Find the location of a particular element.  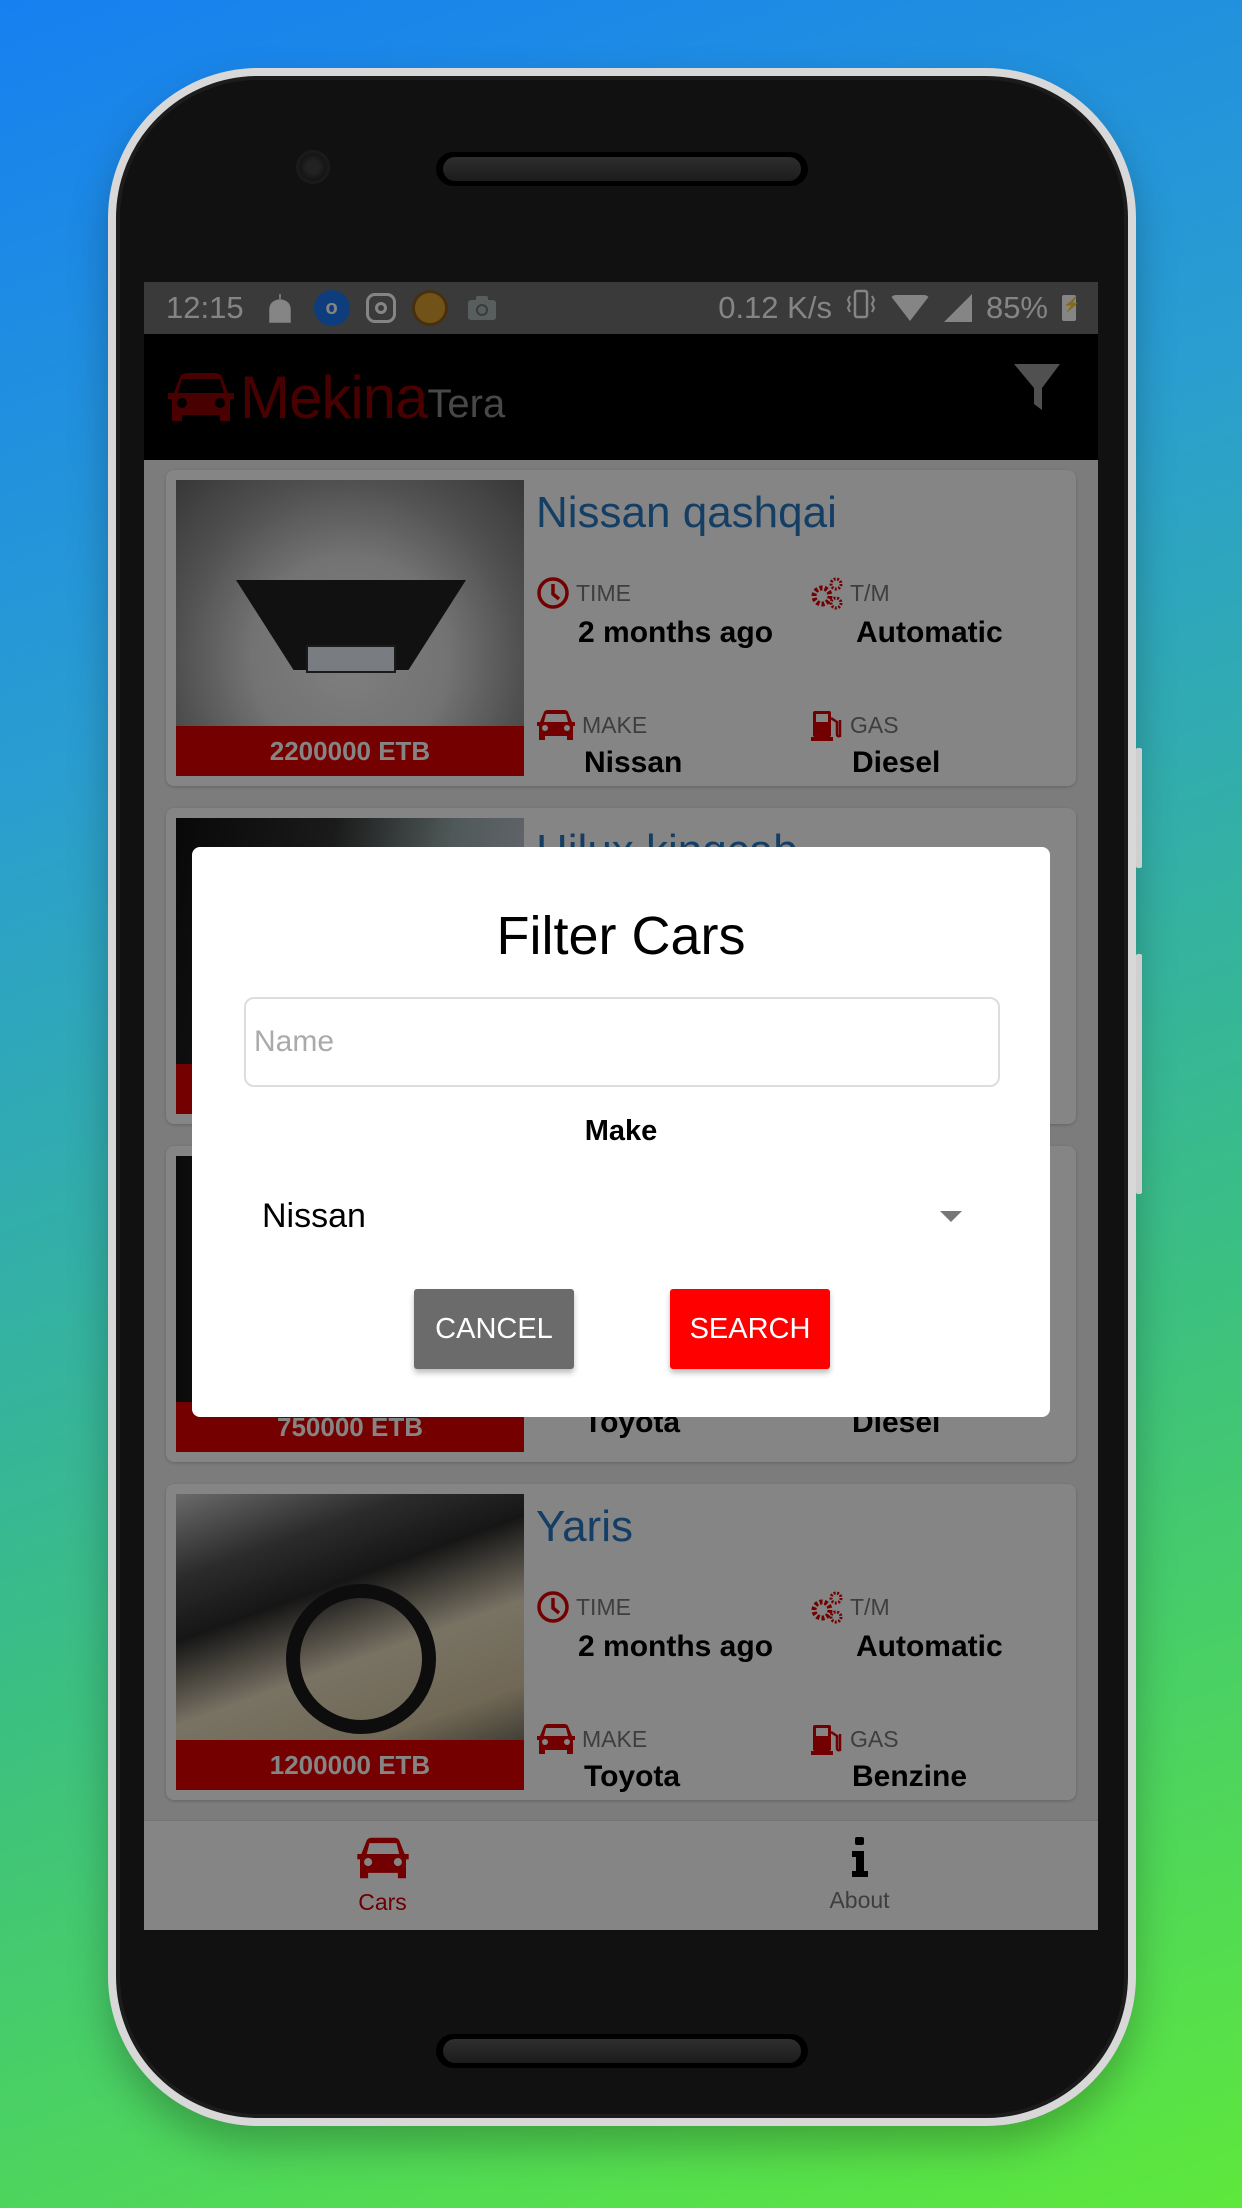

volume-button is located at coordinates (1139, 808).